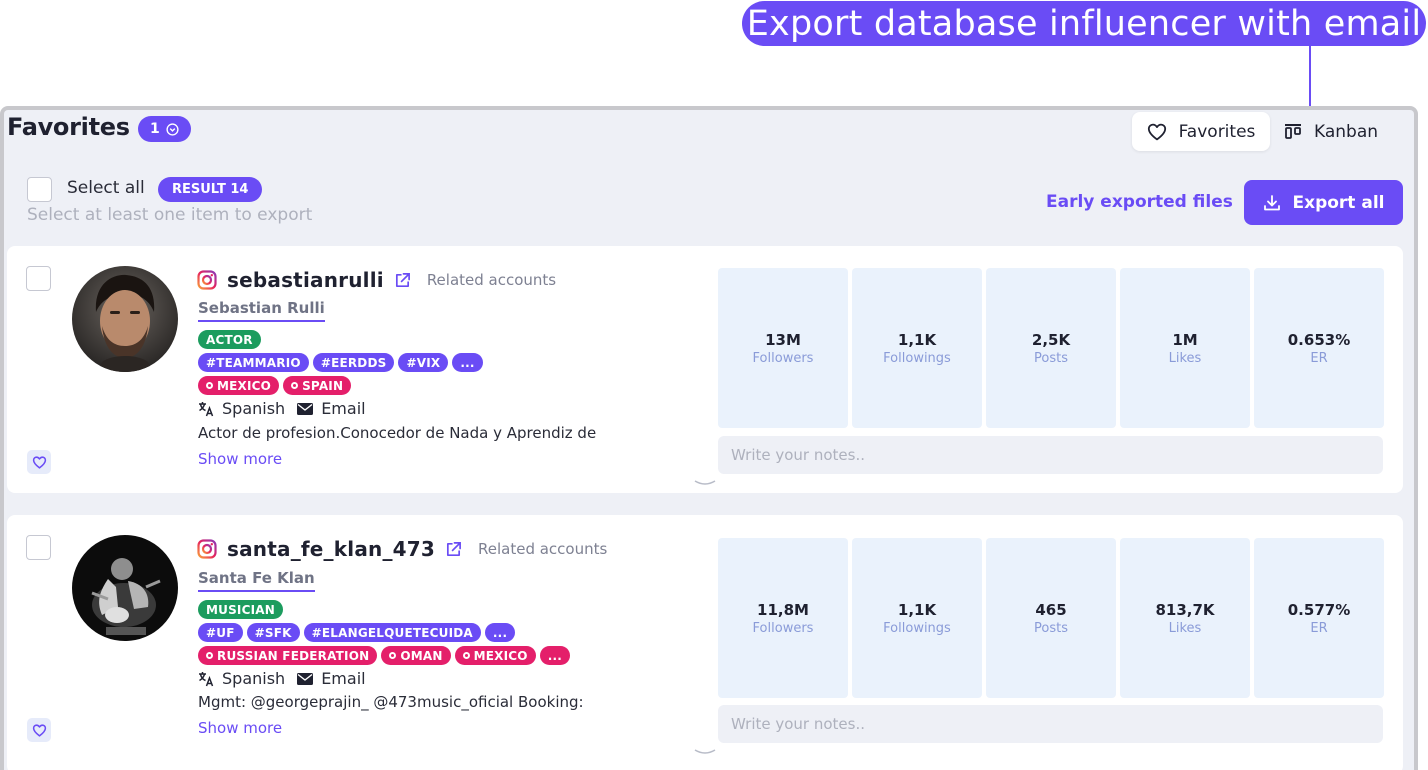  What do you see at coordinates (240, 609) in the screenshot?
I see `category-tag: MUSICIAN` at bounding box center [240, 609].